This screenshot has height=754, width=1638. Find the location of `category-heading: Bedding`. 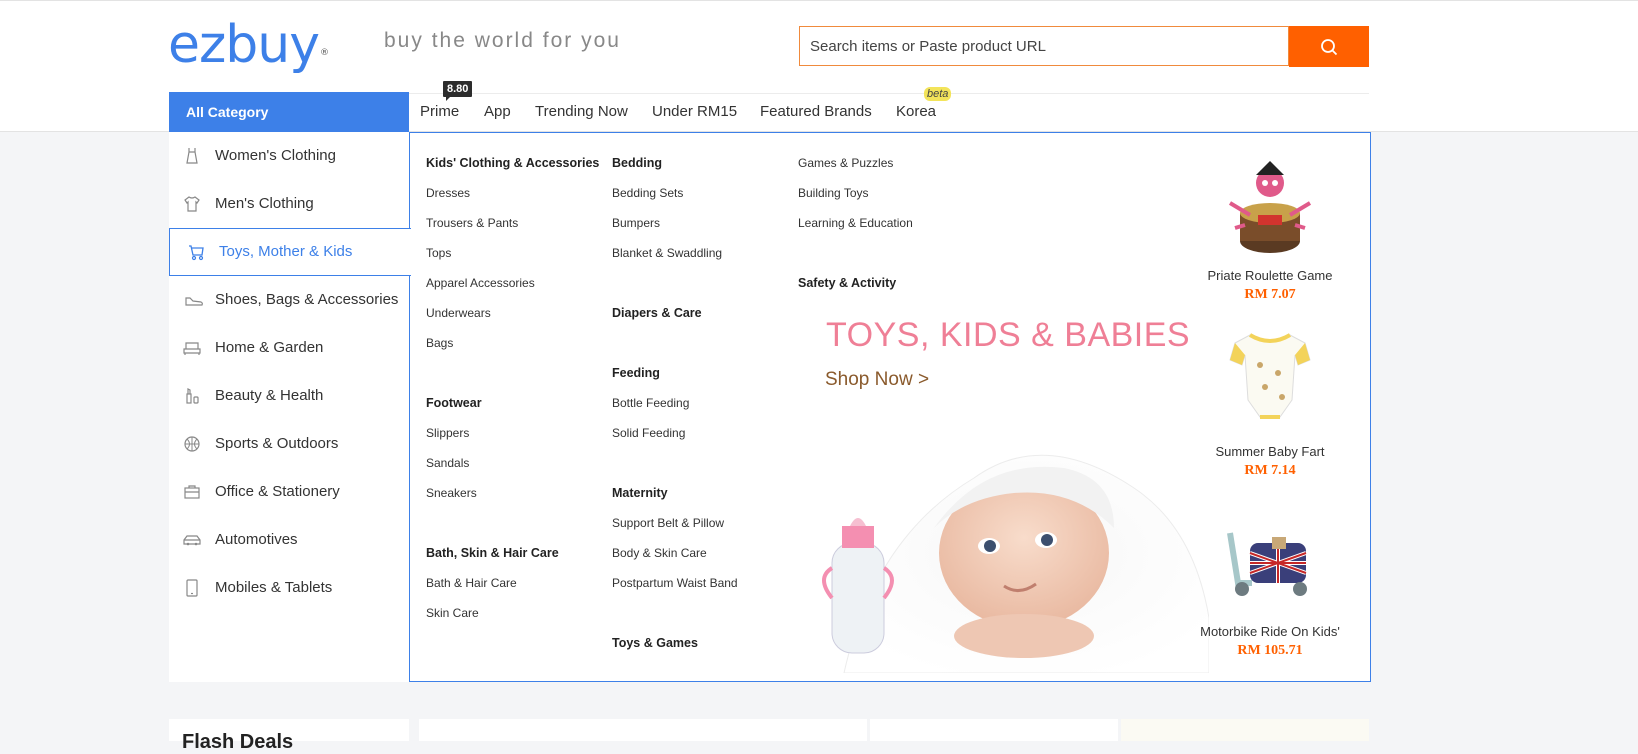

category-heading: Bedding is located at coordinates (637, 163).